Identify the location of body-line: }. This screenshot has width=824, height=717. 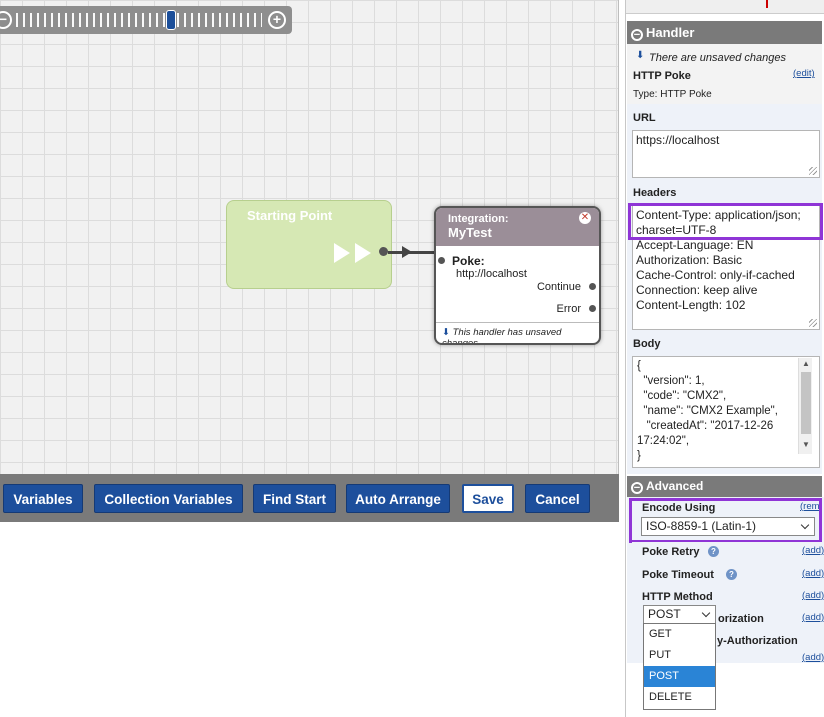
(639, 456).